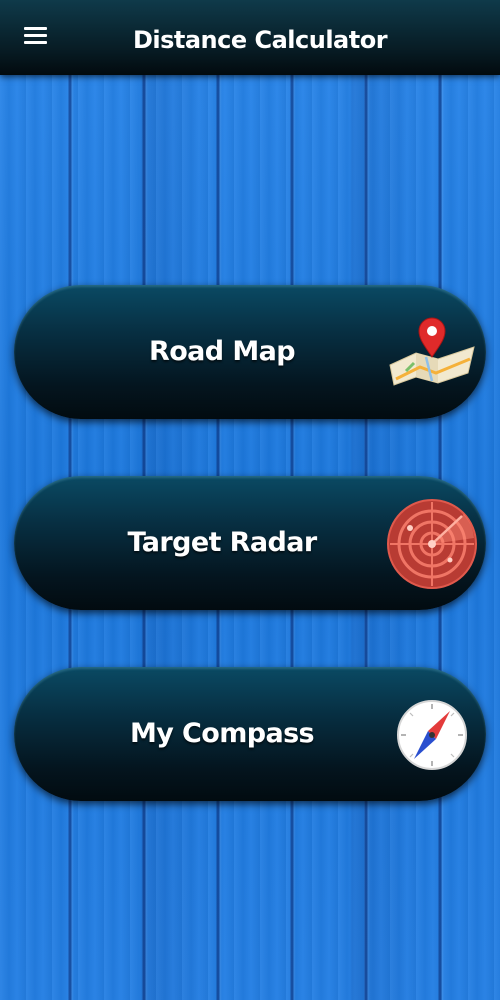 This screenshot has width=500, height=1000. I want to click on target-radar-label: Target Radar, so click(222, 542).